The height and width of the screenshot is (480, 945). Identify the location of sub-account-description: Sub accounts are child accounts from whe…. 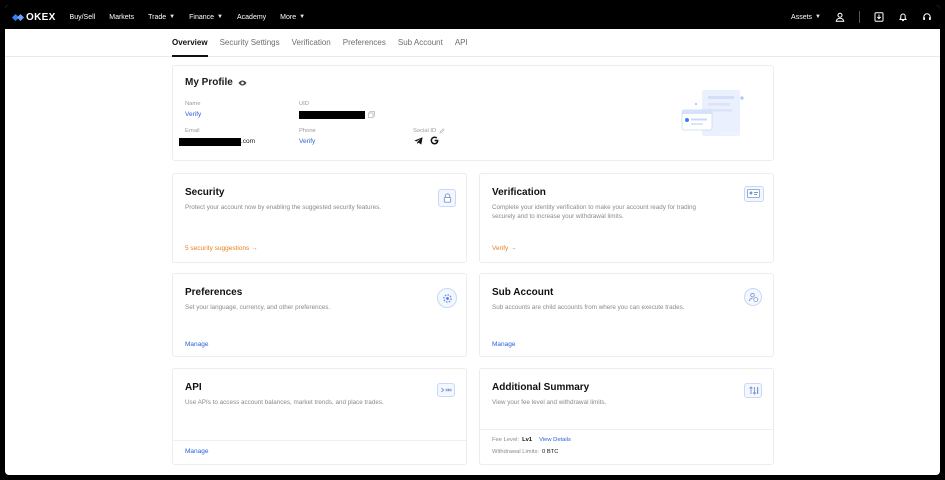
(588, 307).